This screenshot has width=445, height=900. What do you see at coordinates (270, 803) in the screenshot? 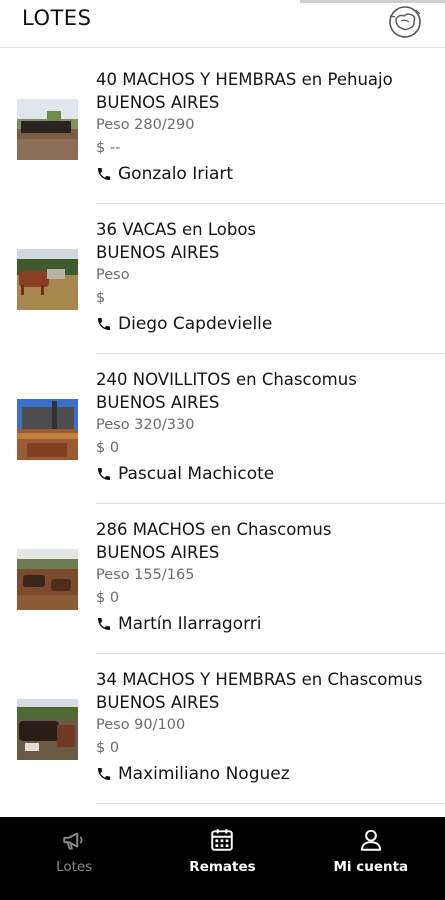
I see `divider` at bounding box center [270, 803].